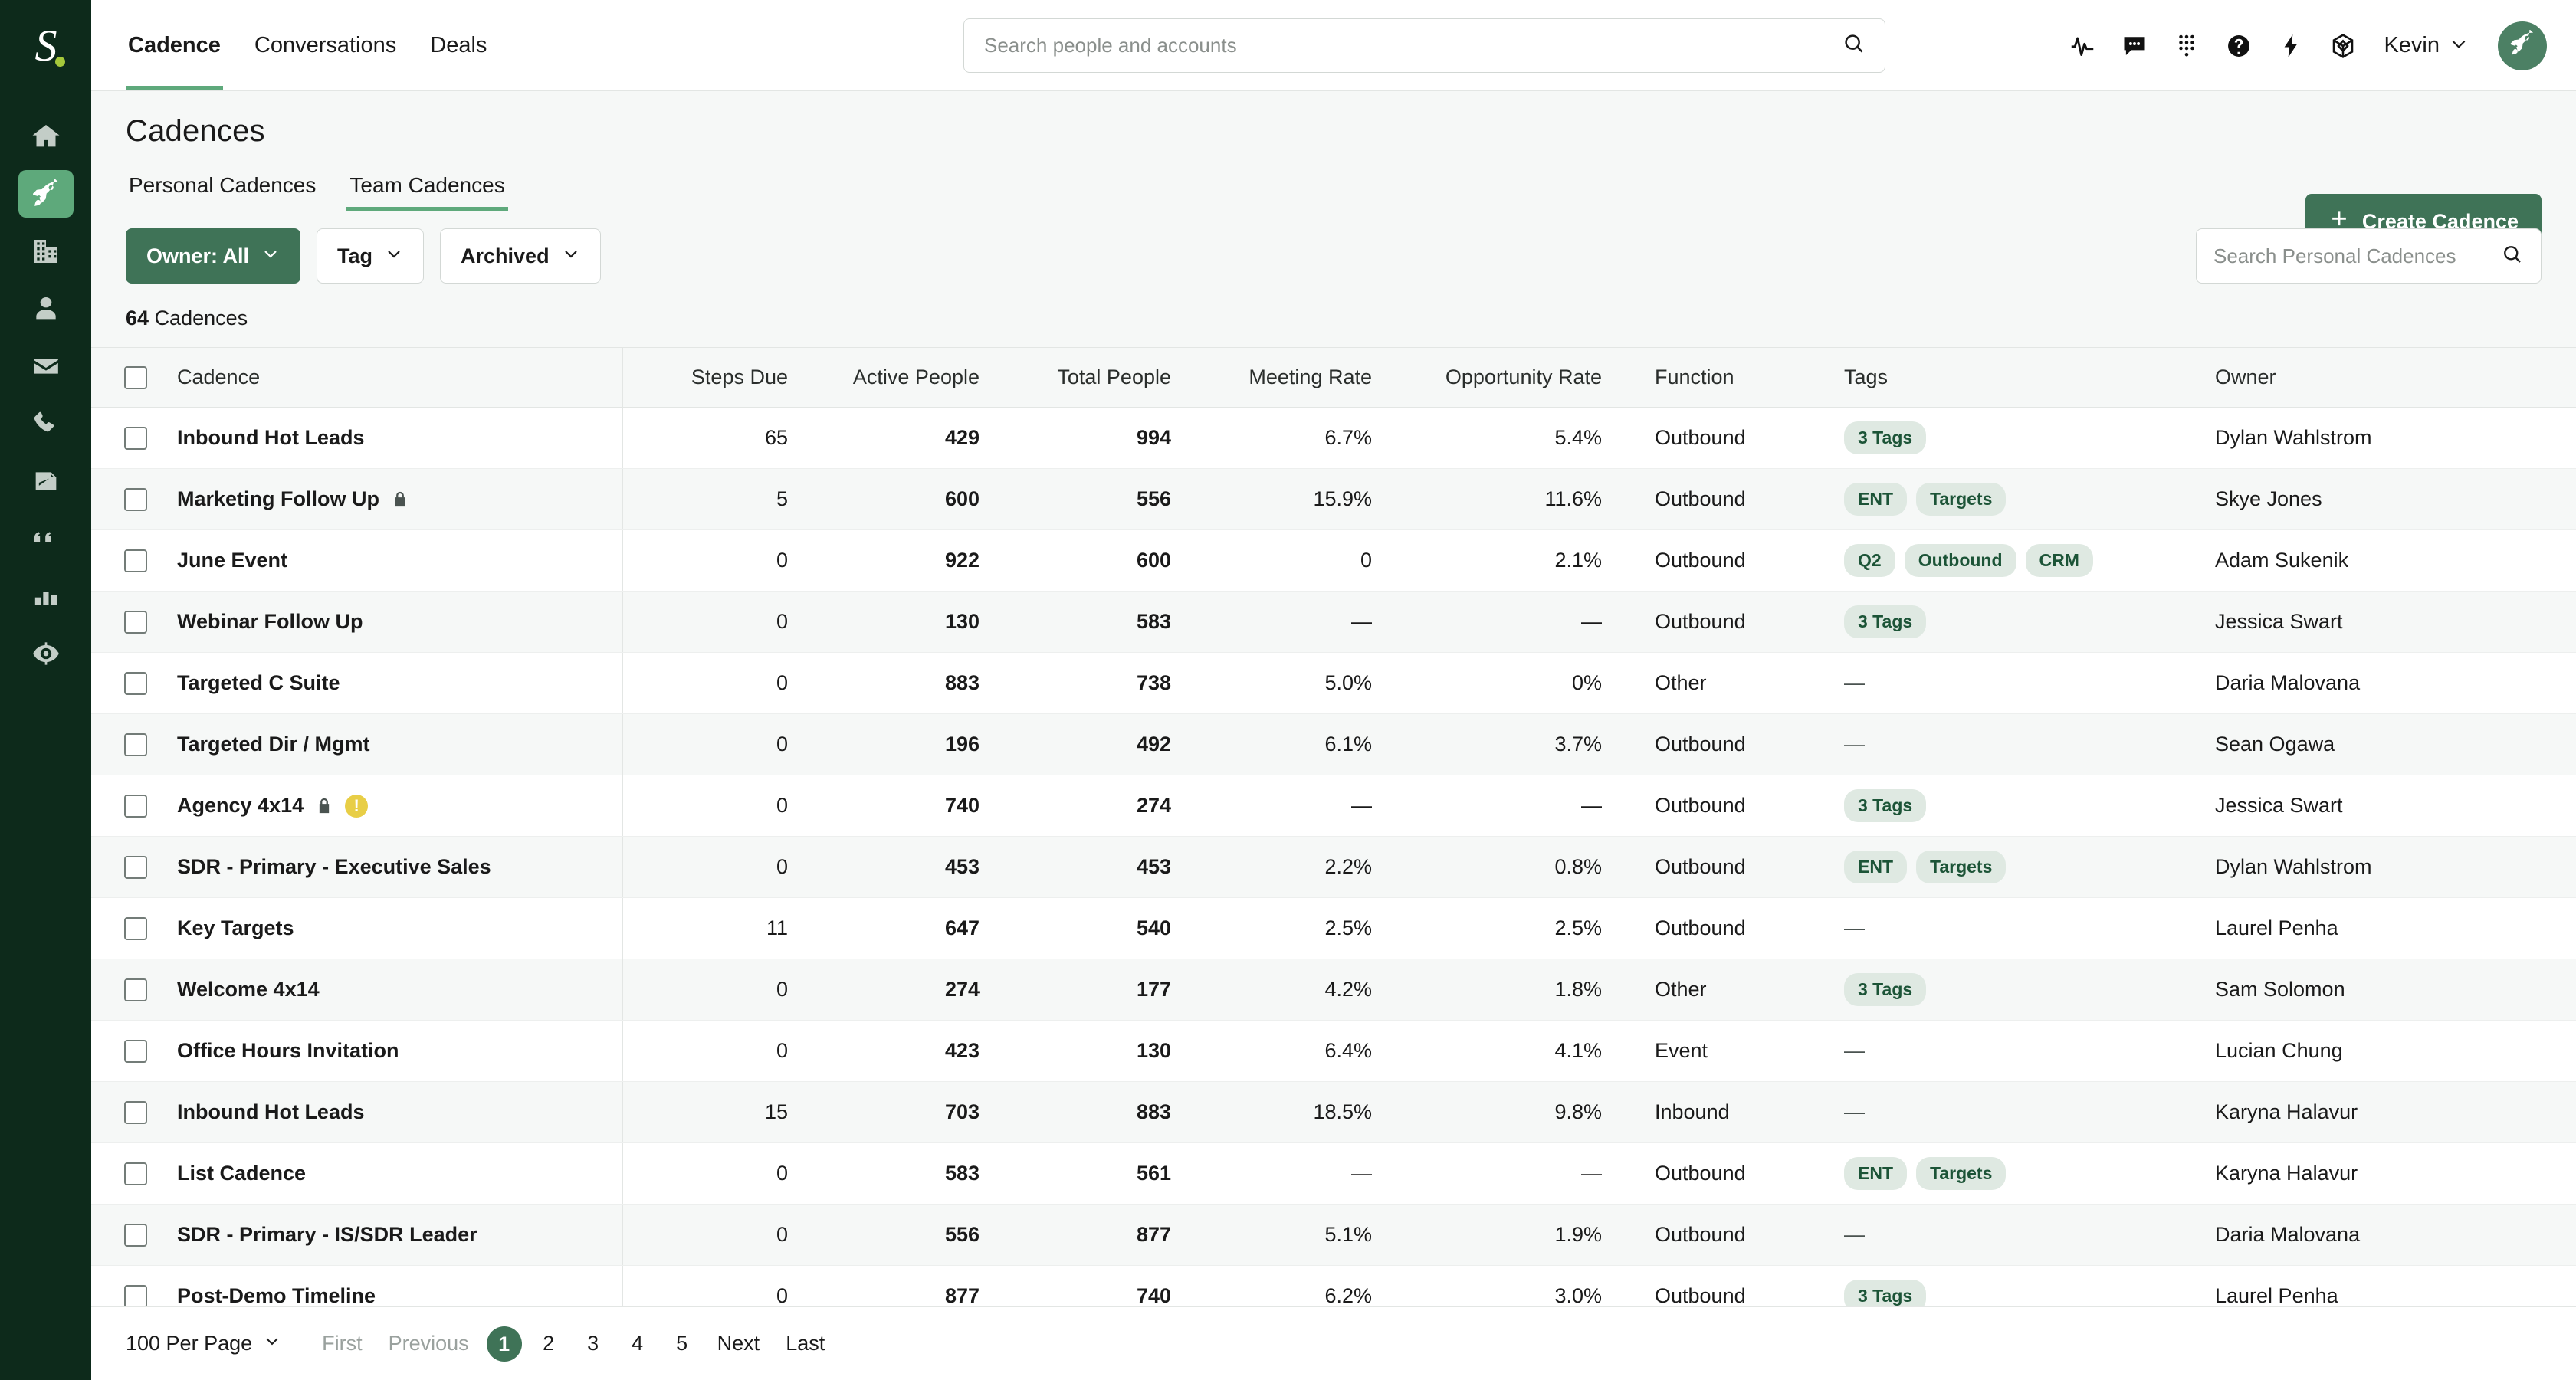 This screenshot has width=2576, height=1380. What do you see at coordinates (2082, 46) in the screenshot?
I see `activity-pulse-icon` at bounding box center [2082, 46].